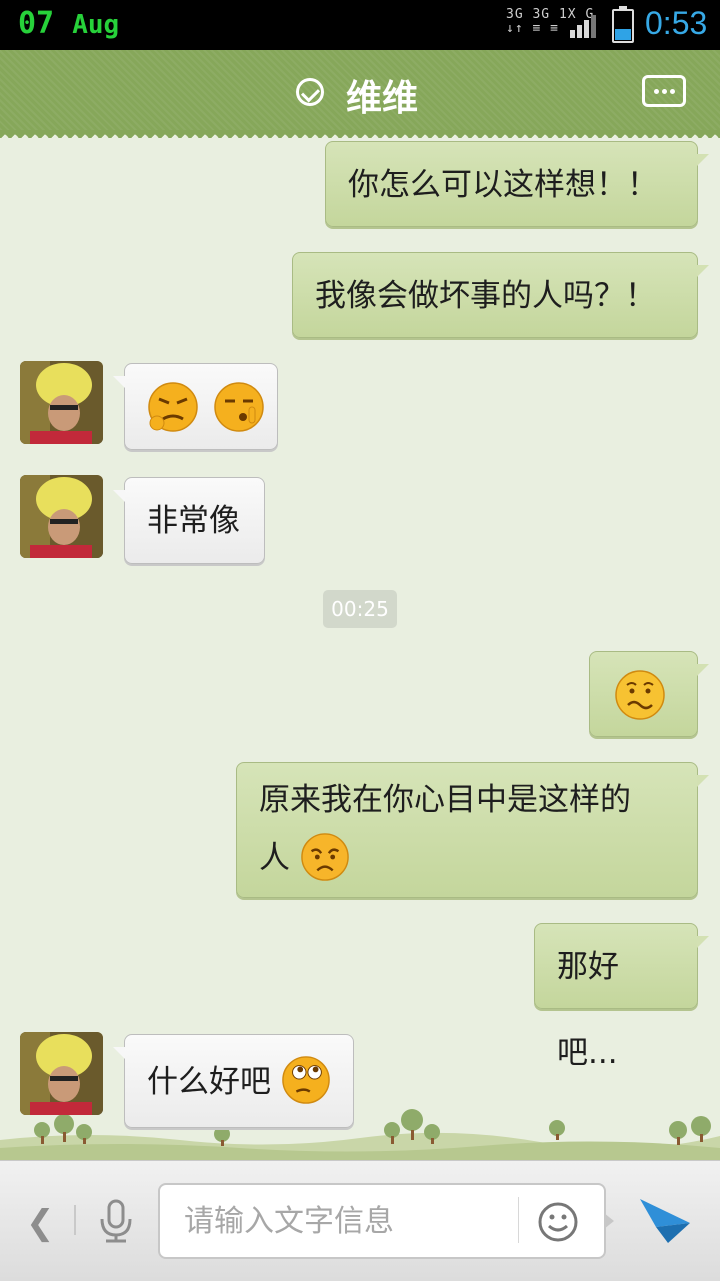 The image size is (720, 1281). What do you see at coordinates (676, 23) in the screenshot?
I see `status-time: 0:53` at bounding box center [676, 23].